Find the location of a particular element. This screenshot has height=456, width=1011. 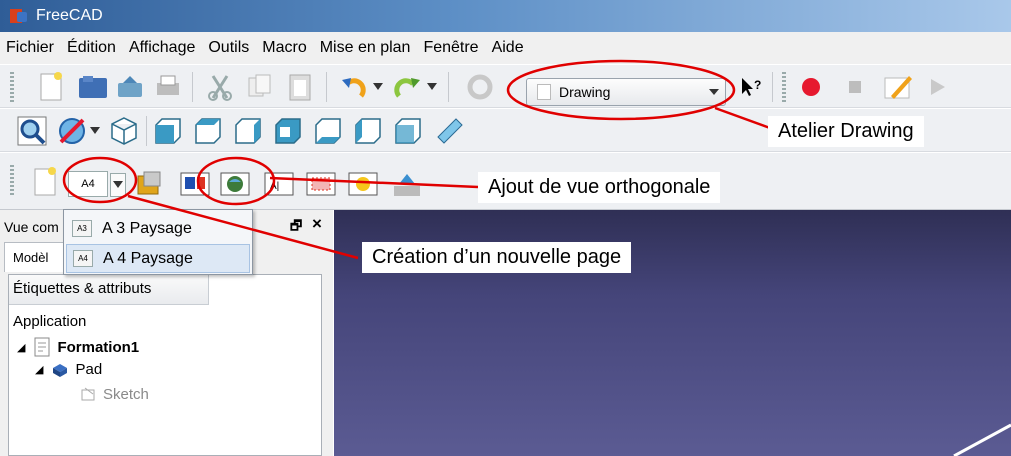

macro-record-button is located at coordinates (811, 87).